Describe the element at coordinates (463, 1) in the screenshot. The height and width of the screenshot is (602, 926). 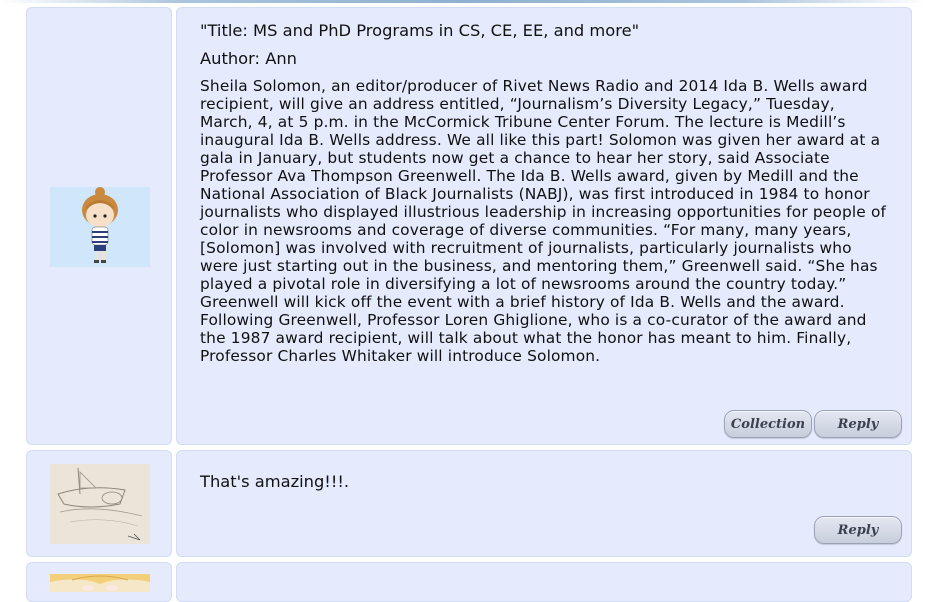
I see `top-divider` at that location.